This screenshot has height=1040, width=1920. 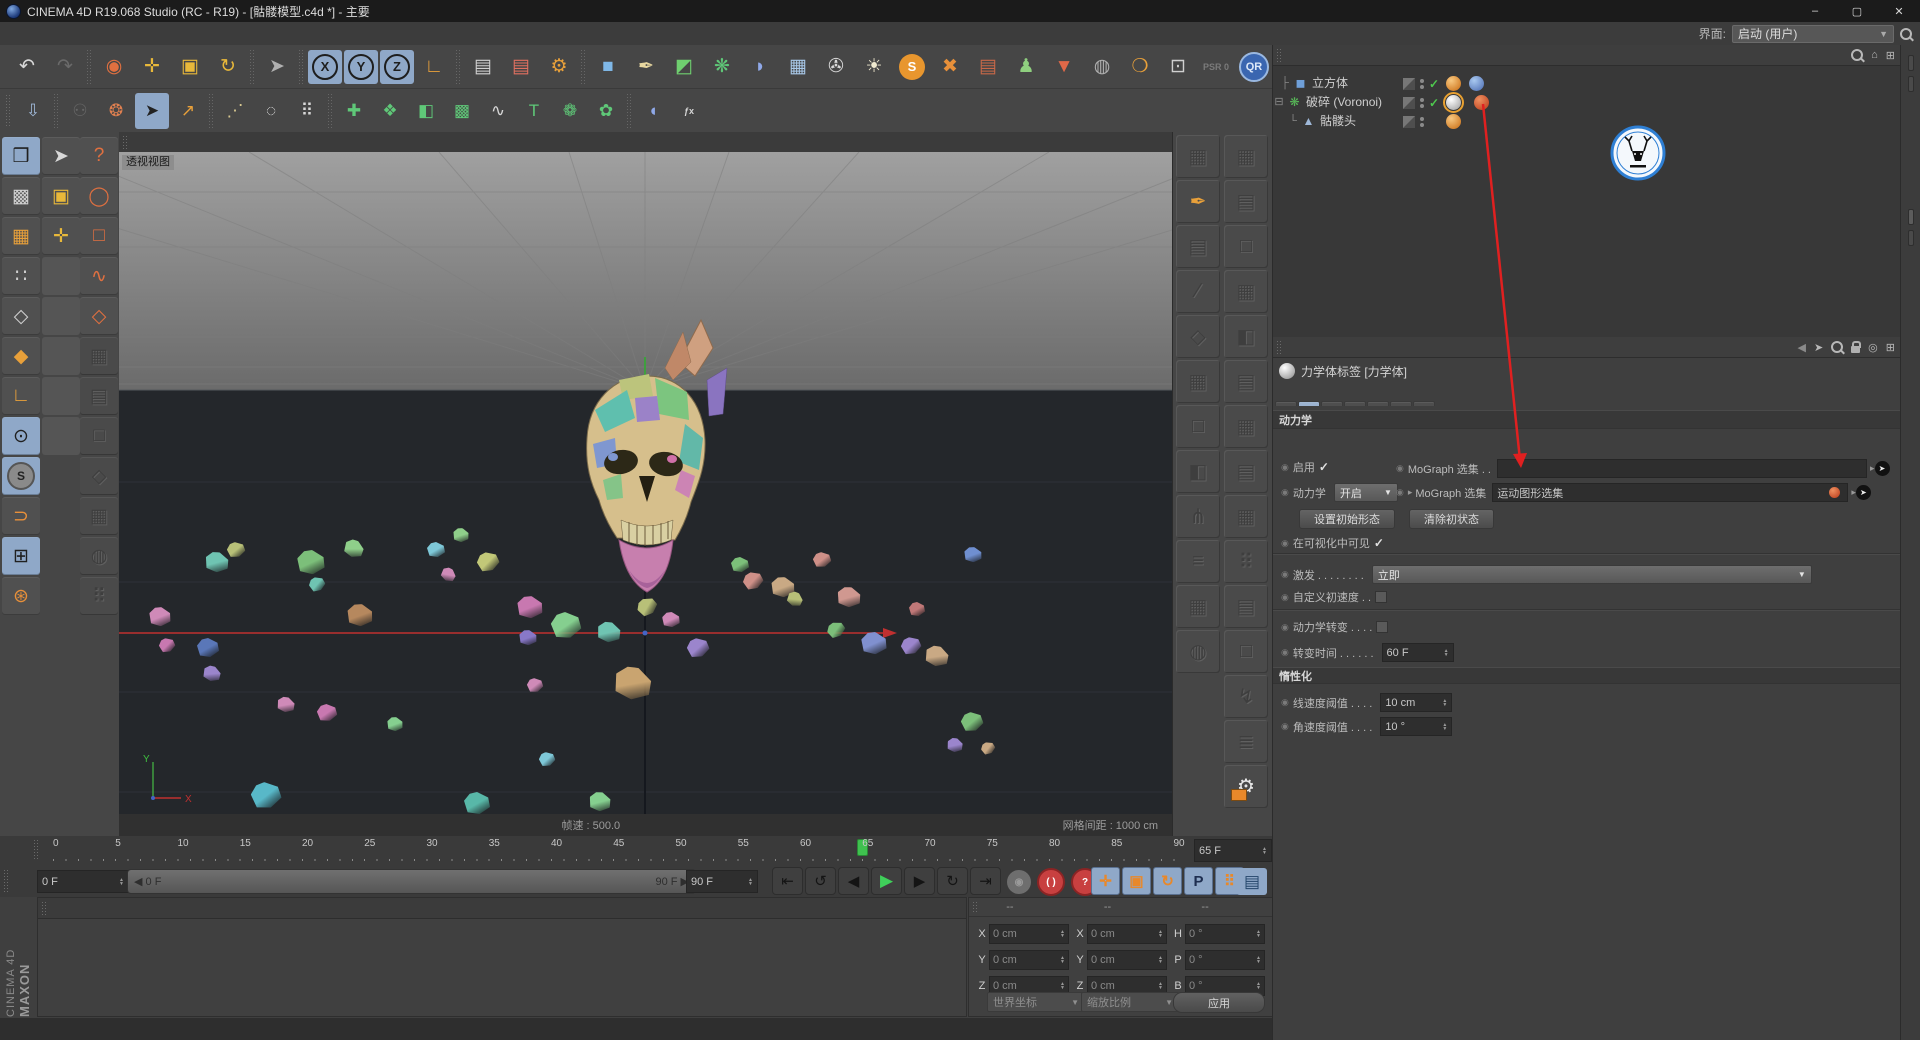 I want to click on tweak-selection-tool: ➤, so click(x=61, y=156).